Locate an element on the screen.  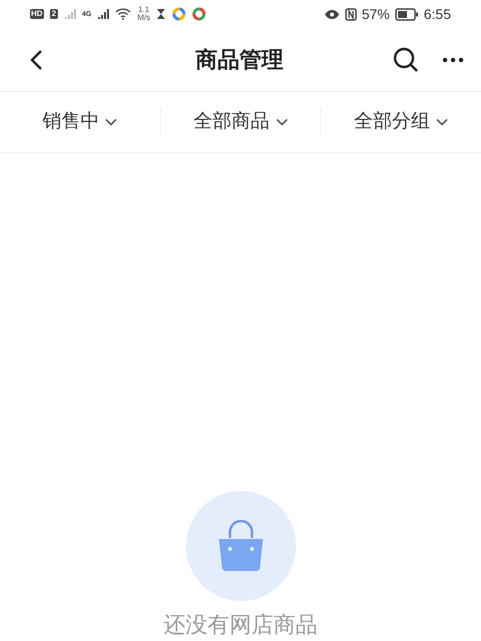
speed-unit: M/s is located at coordinates (143, 18).